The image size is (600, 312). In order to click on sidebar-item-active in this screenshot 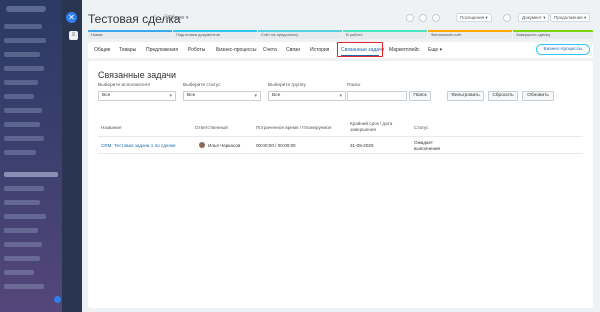, I will do `click(31, 174)`.